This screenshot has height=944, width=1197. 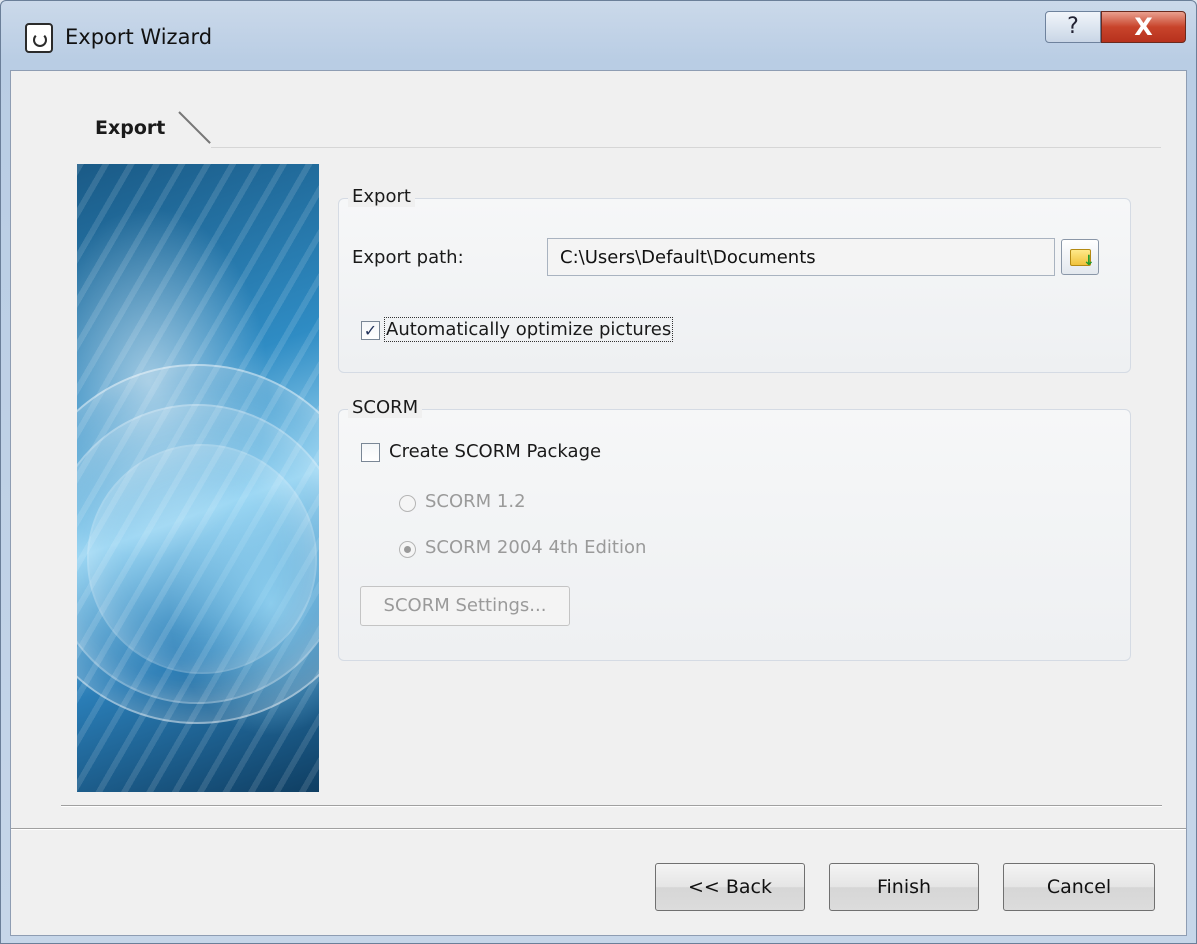 What do you see at coordinates (734, 285) in the screenshot?
I see `export-group-box` at bounding box center [734, 285].